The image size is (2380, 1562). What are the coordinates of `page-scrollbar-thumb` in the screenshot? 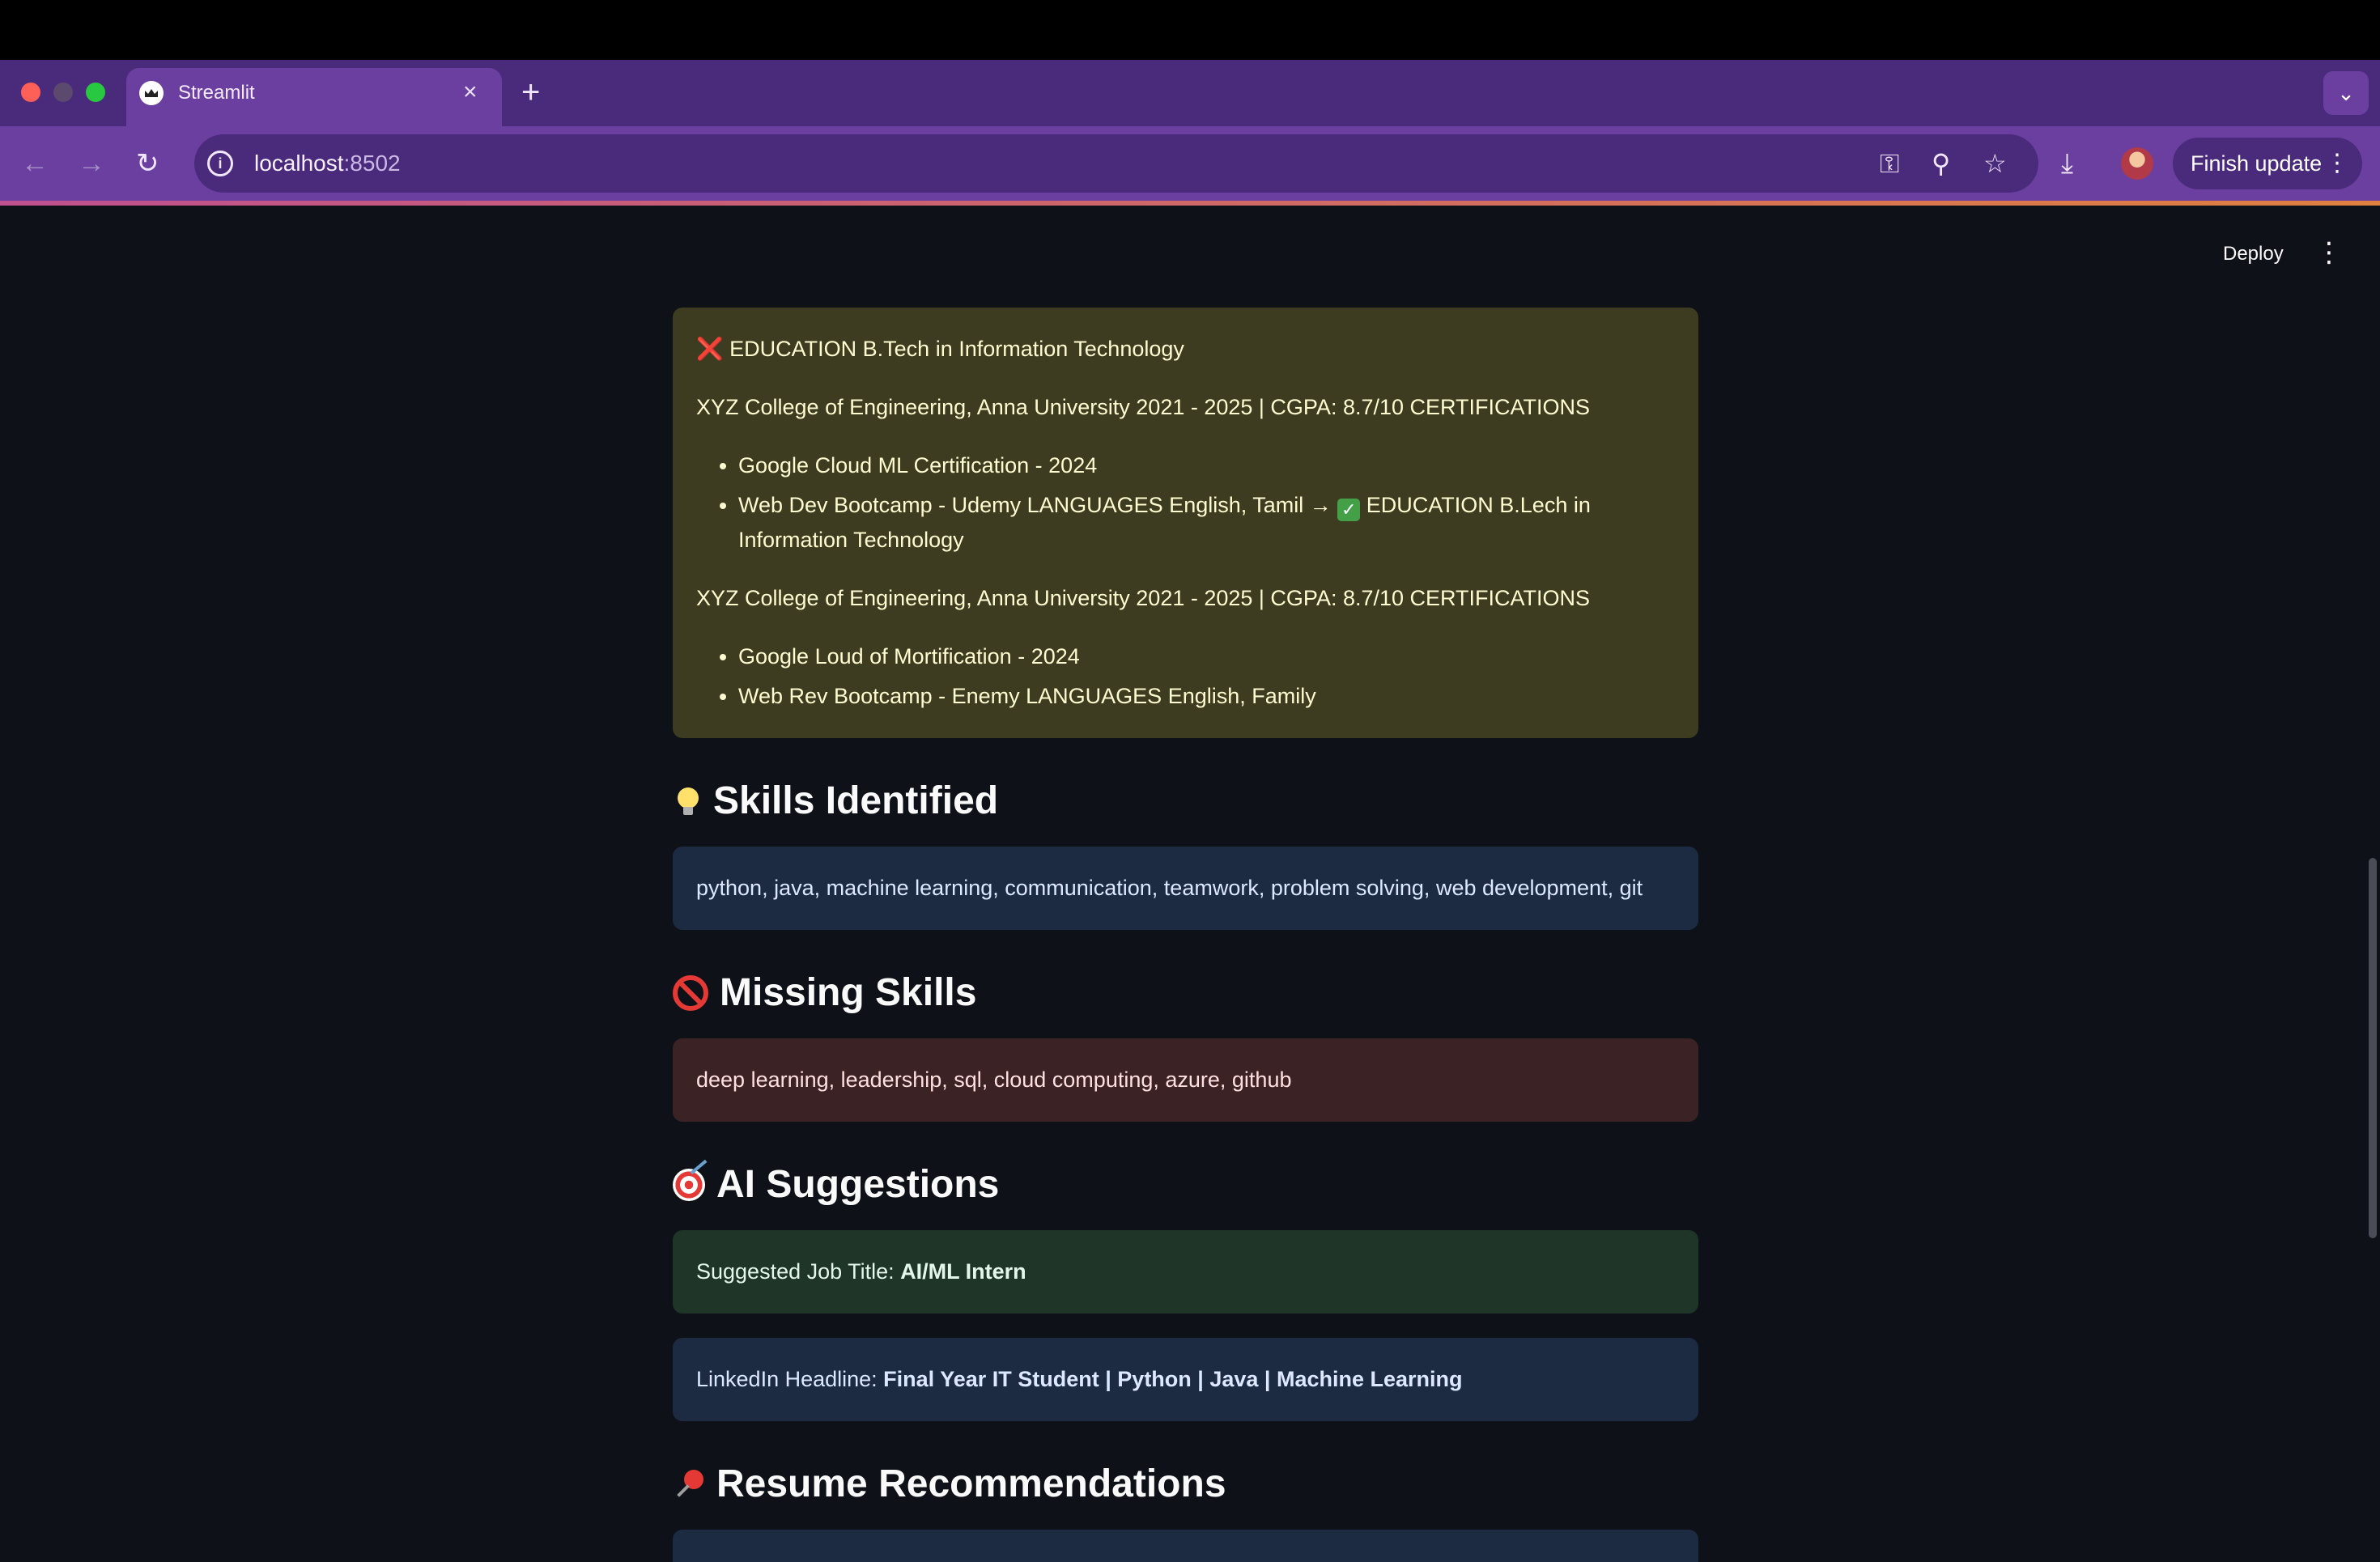 It's located at (2373, 1048).